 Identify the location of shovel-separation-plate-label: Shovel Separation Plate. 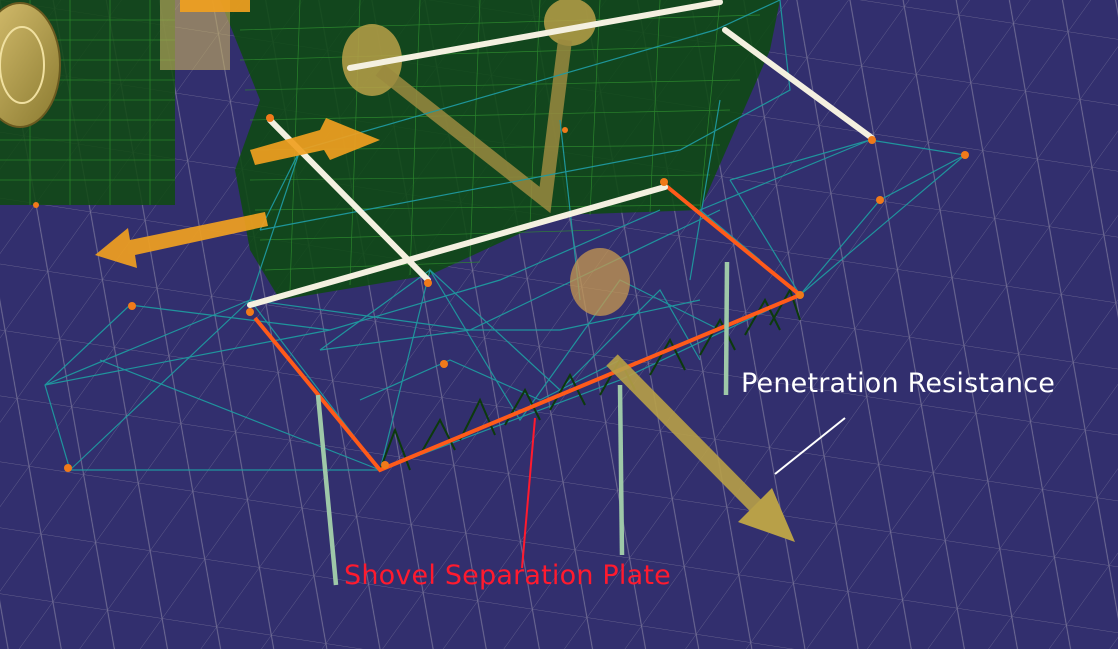
(507, 575).